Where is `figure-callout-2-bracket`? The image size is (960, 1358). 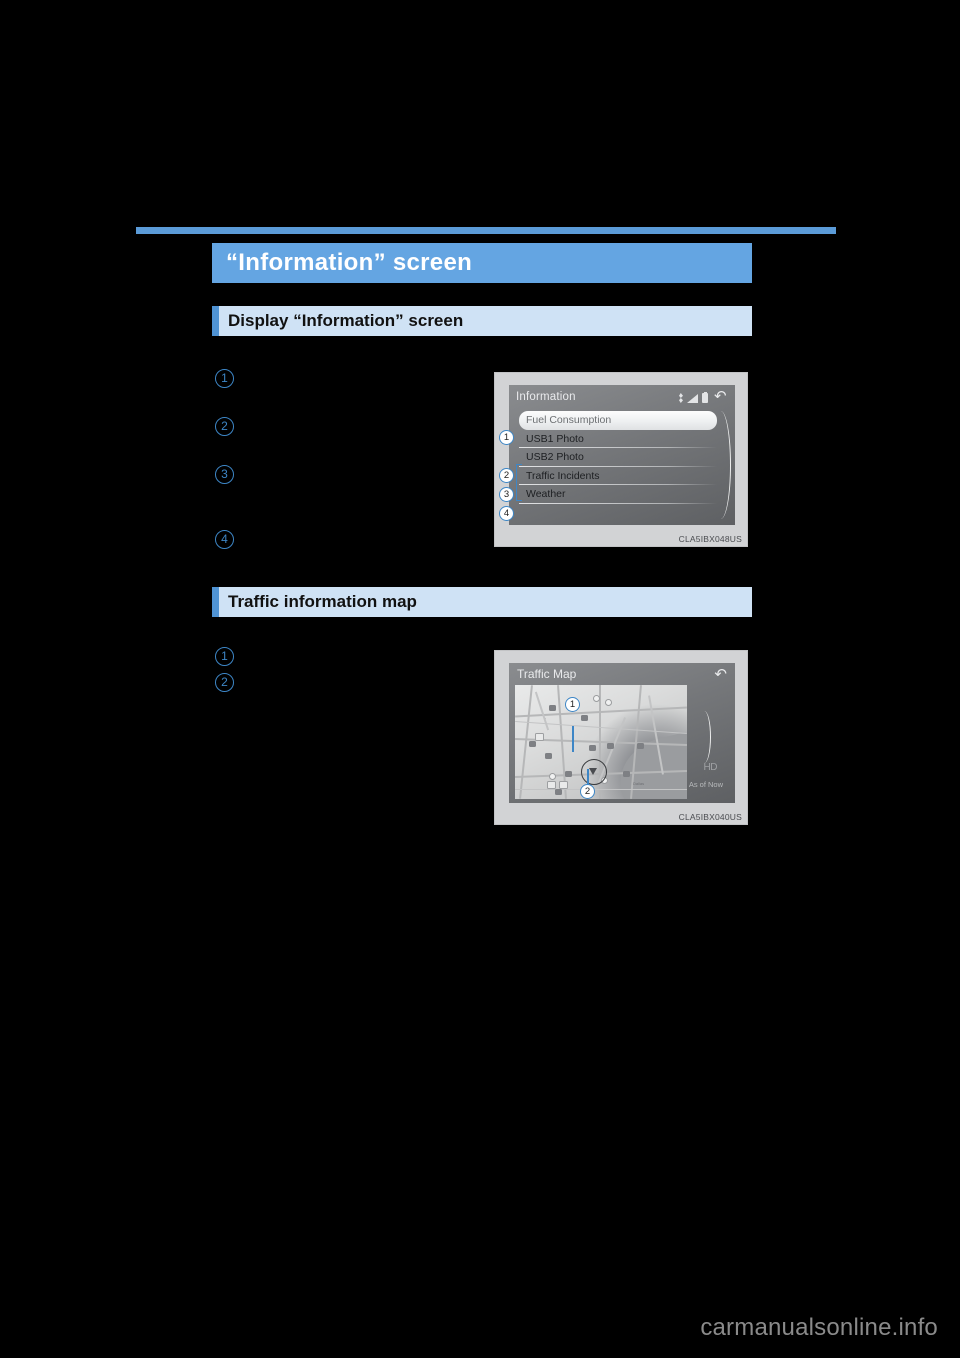
figure-callout-2-bracket is located at coordinates (519, 482).